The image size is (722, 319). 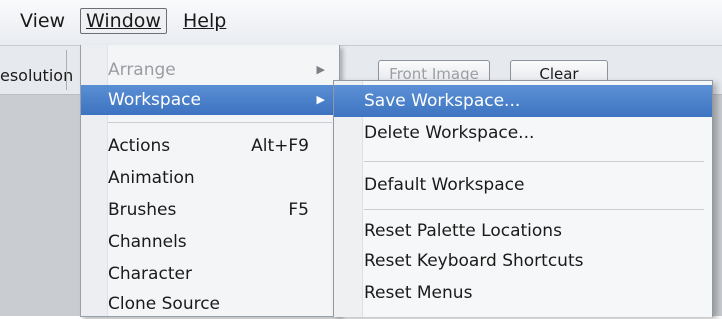 I want to click on menu-help-label: Help, so click(x=205, y=21).